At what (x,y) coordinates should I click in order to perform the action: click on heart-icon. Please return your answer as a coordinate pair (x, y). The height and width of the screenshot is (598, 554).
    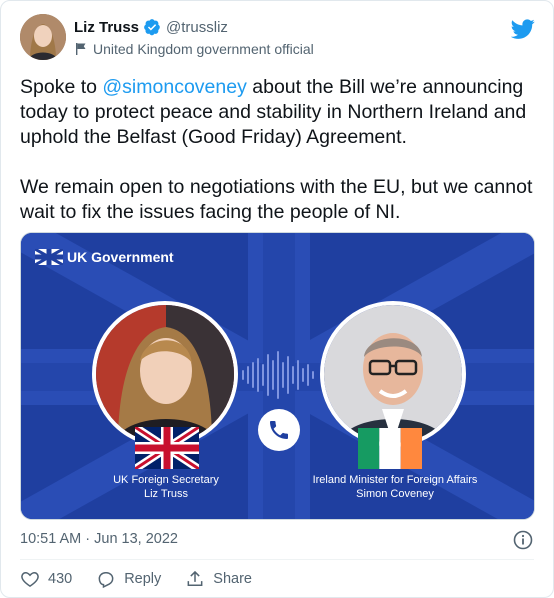
    Looking at the image, I should click on (30, 579).